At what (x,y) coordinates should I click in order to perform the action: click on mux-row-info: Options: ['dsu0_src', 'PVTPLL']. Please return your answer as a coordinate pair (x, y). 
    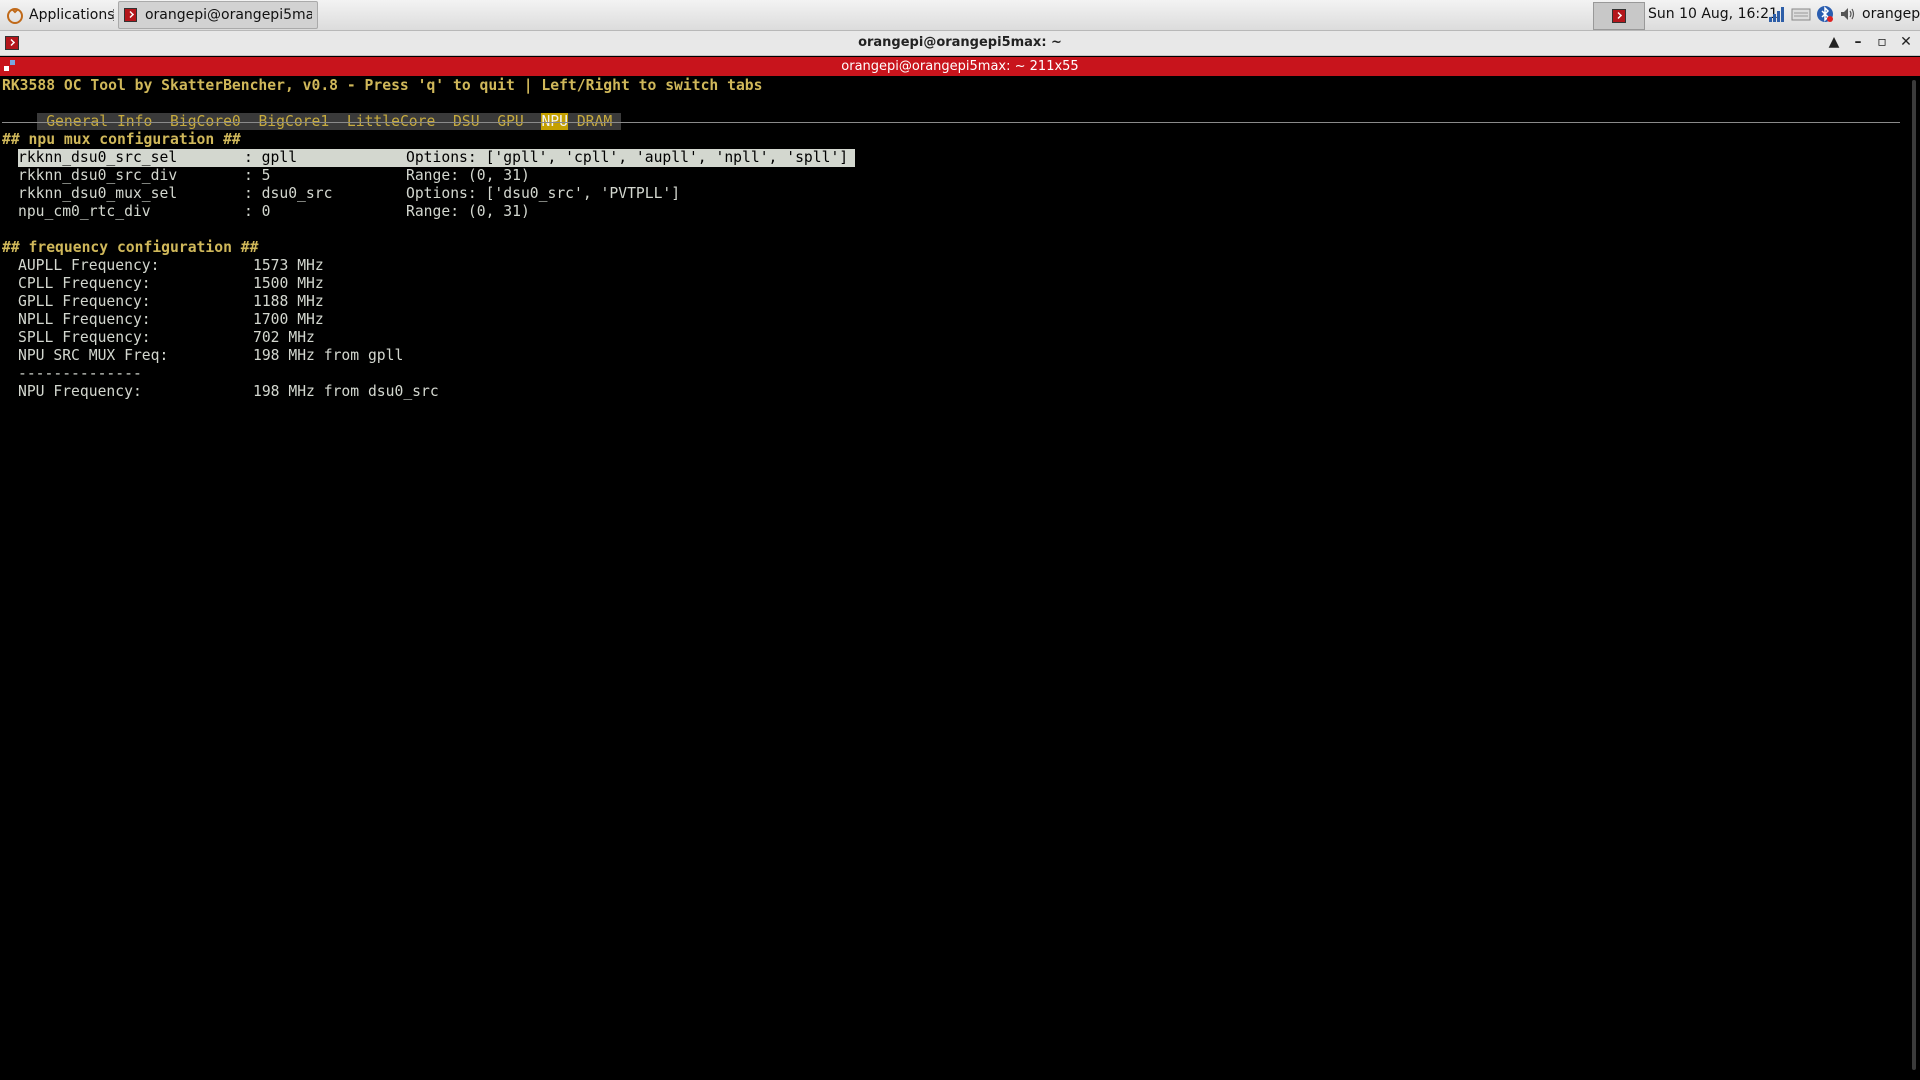
    Looking at the image, I should click on (543, 193).